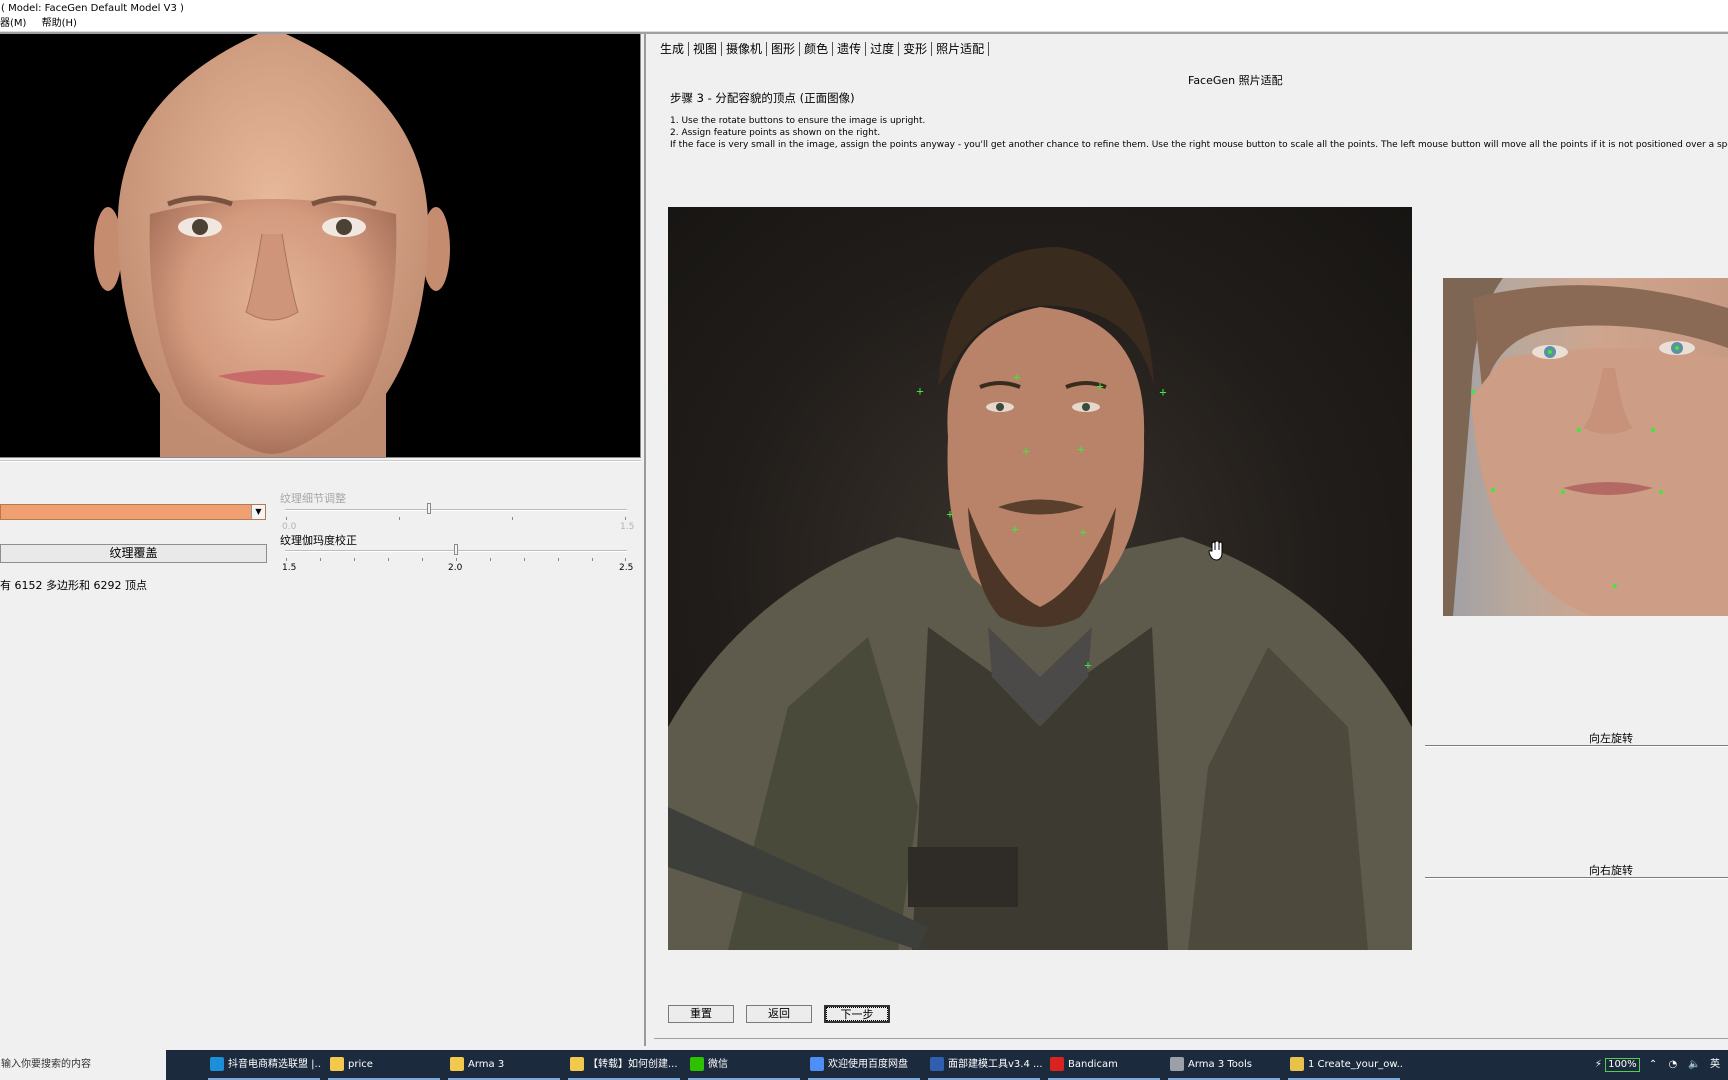 Image resolution: width=1728 pixels, height=1080 pixels. I want to click on texture-gamma-slider-thumb, so click(456, 549).